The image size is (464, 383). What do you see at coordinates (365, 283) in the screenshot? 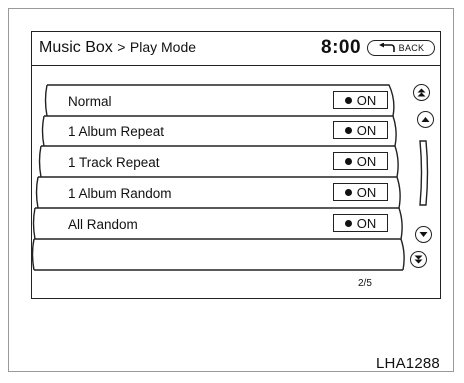
I see `page-indicator: 2/5` at bounding box center [365, 283].